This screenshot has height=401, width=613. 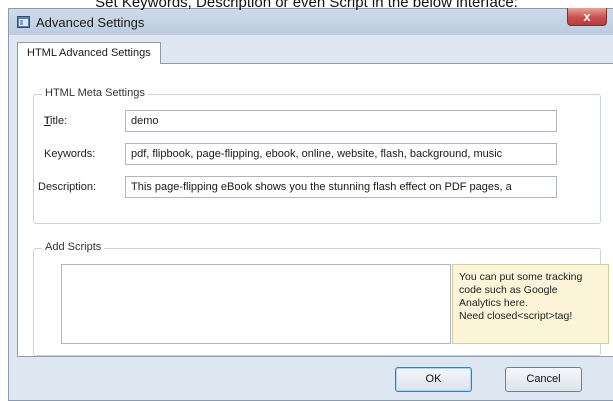 I want to click on tip-line: code such as Google, so click(x=508, y=290).